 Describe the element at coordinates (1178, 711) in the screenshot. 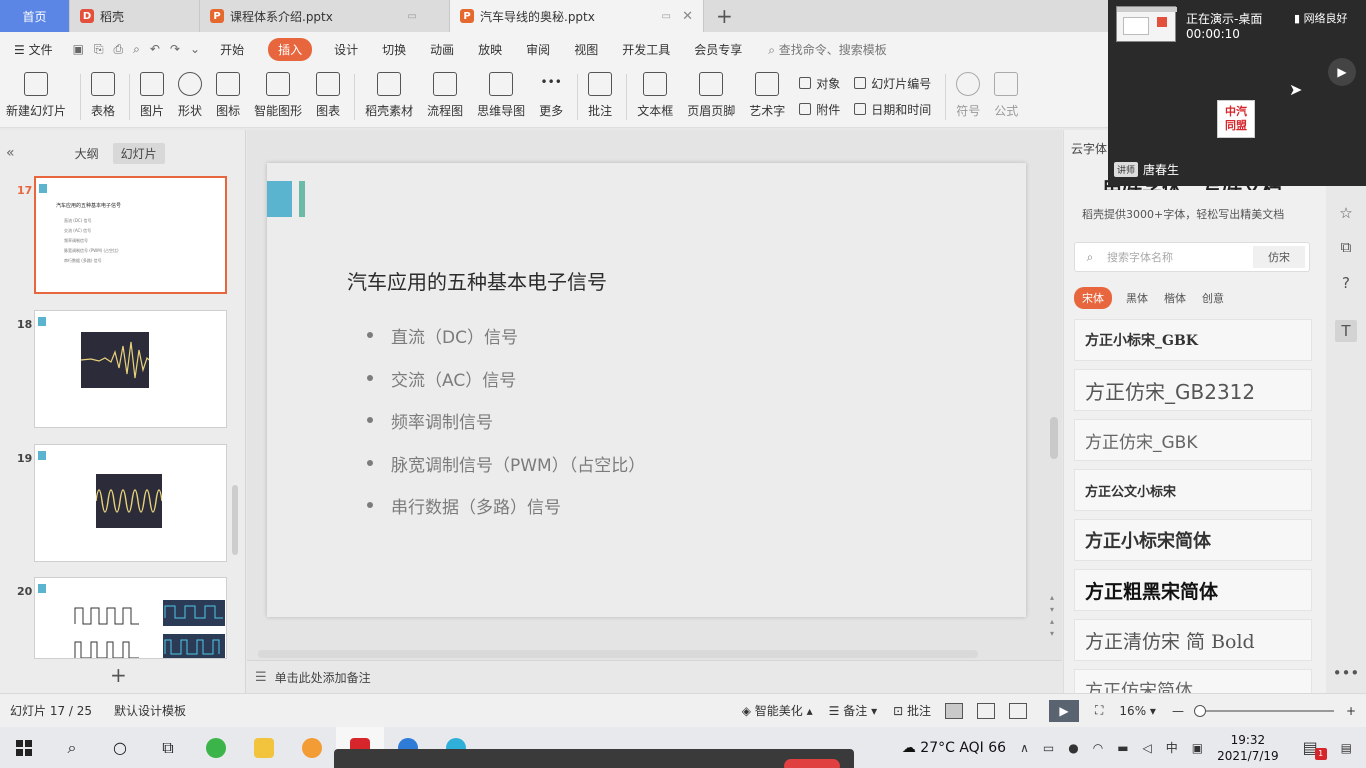

I see `zoom-out-icon: —` at that location.